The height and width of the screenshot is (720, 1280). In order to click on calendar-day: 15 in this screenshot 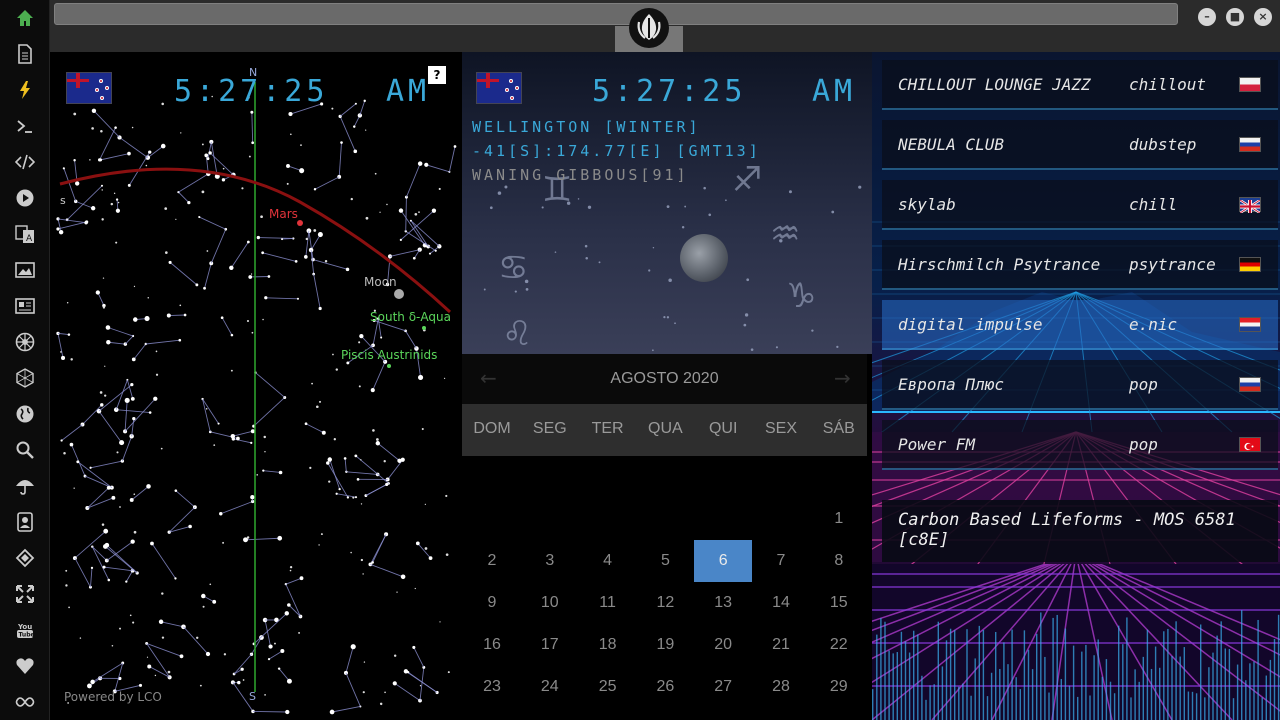, I will do `click(839, 603)`.